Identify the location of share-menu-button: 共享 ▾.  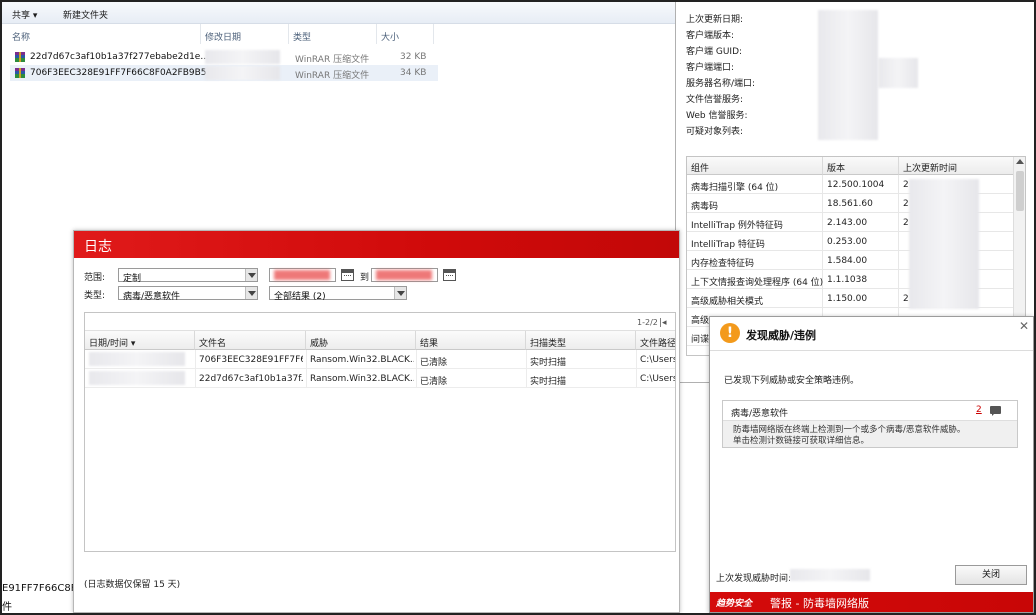
(24, 14).